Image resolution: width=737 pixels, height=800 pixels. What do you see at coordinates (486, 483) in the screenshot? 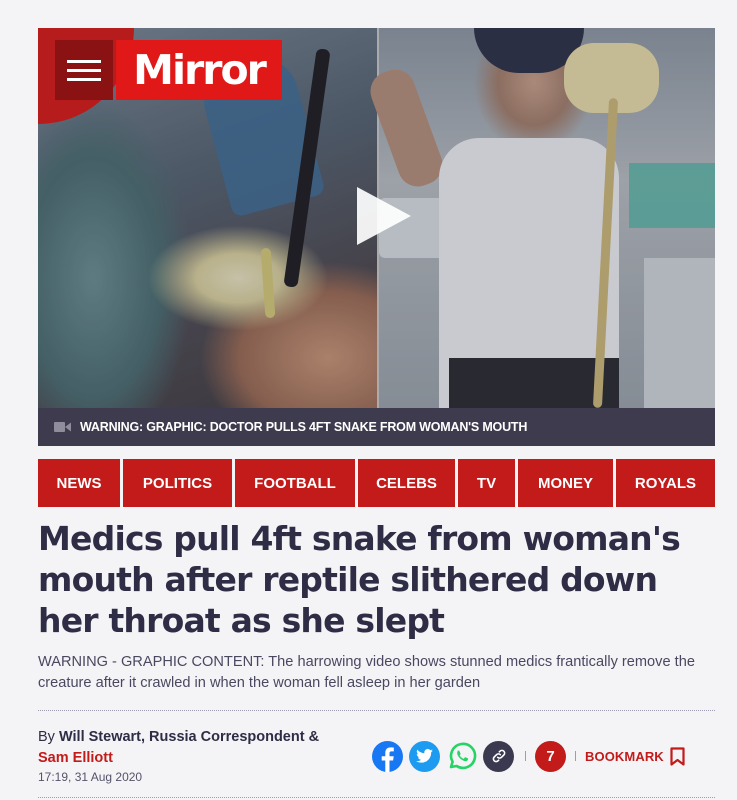
I see `nav-tv: TV` at bounding box center [486, 483].